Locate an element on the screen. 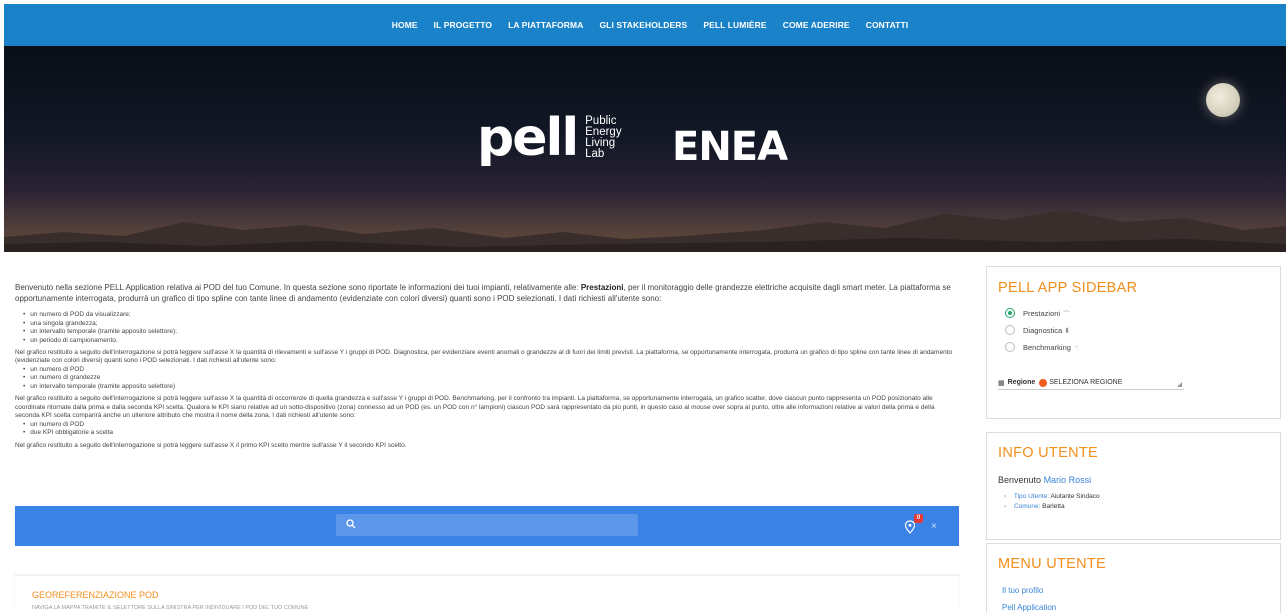 This screenshot has height=613, width=1288. bar-chart-icon: ▮ is located at coordinates (1067, 330).